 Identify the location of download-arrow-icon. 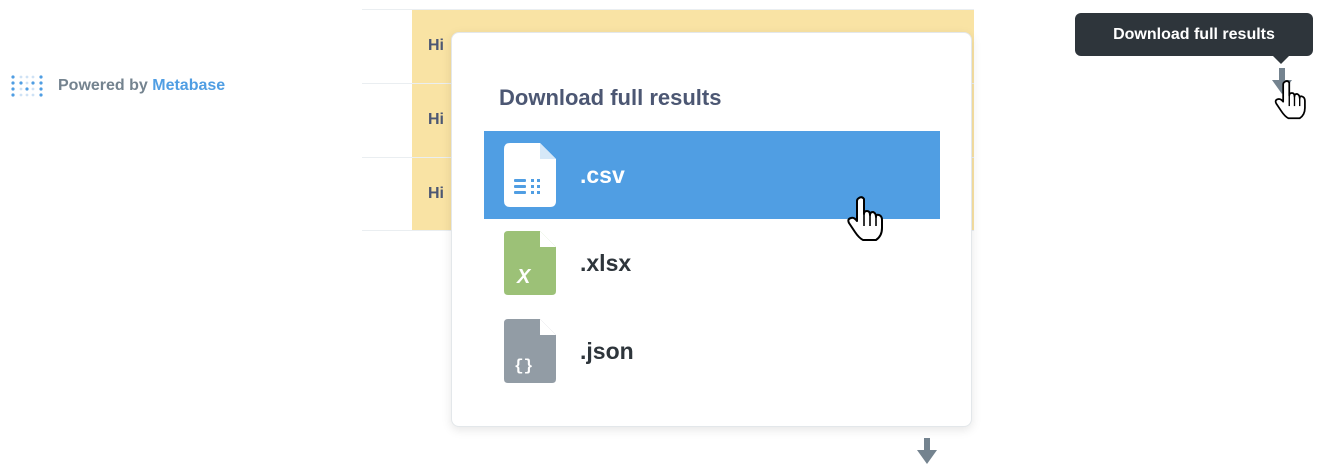
(927, 453).